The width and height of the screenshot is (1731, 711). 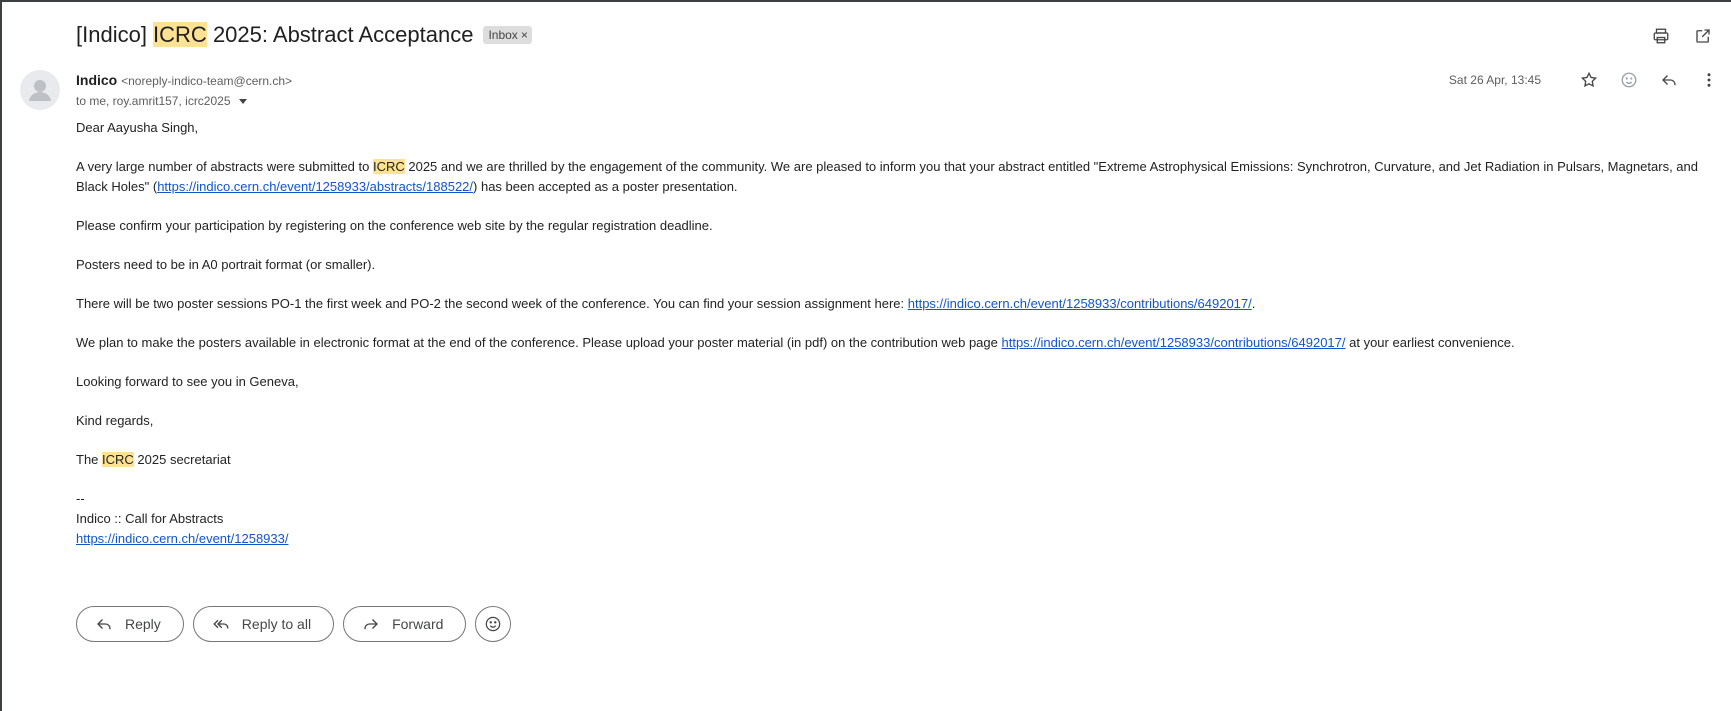 I want to click on reply-button: Reply, so click(x=130, y=624).